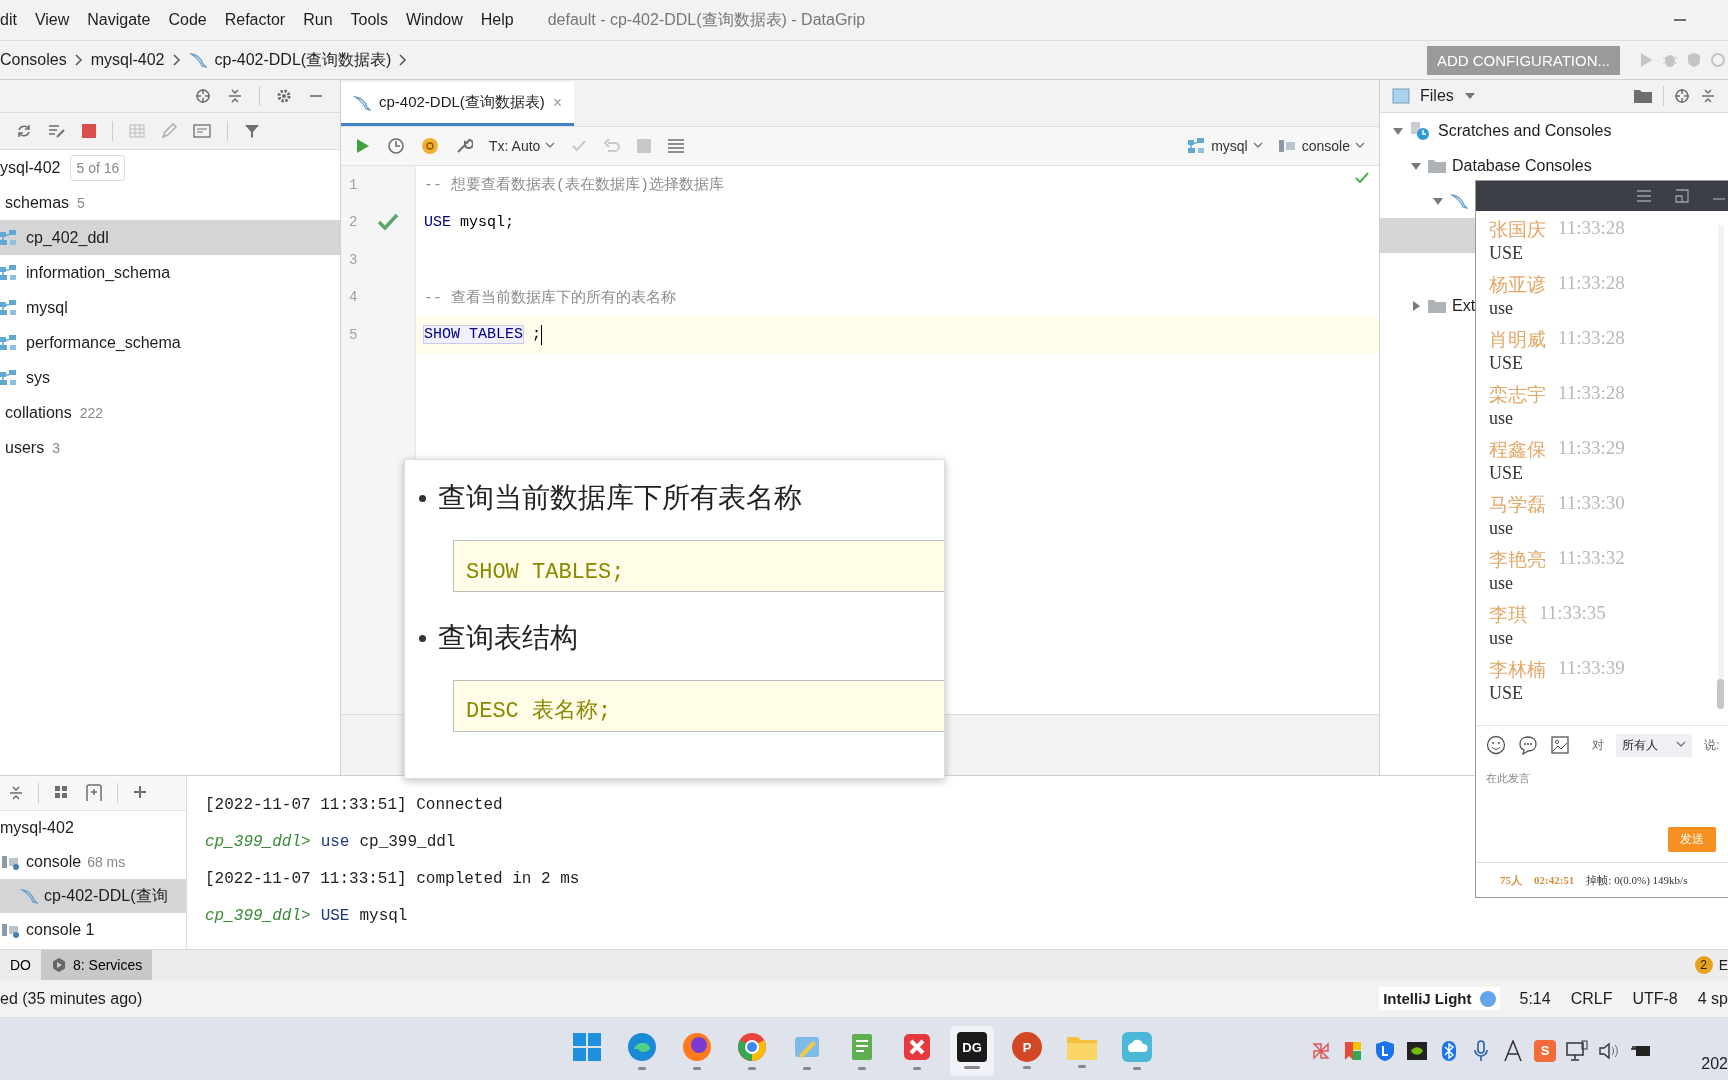 This screenshot has height=1080, width=1728. I want to click on console-command: cp_399_ddl, so click(407, 841).